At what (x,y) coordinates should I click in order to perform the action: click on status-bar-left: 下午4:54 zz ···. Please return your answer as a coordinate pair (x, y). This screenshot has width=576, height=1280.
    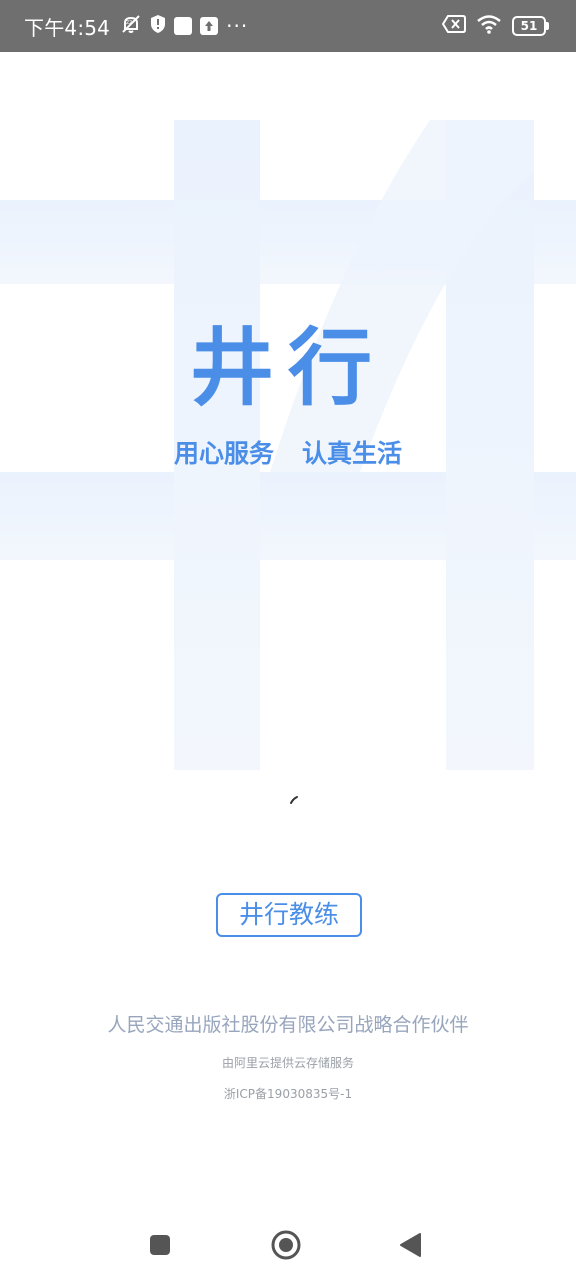
    Looking at the image, I should click on (136, 26).